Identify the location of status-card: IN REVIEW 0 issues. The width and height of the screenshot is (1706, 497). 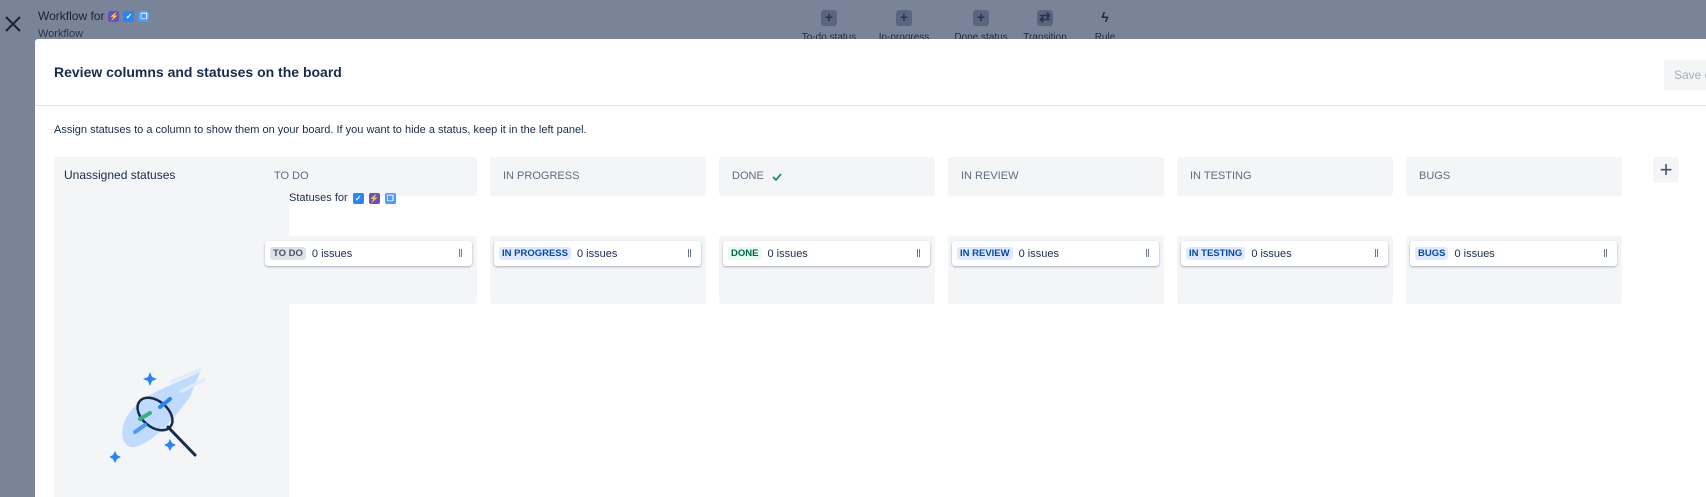
(1055, 253).